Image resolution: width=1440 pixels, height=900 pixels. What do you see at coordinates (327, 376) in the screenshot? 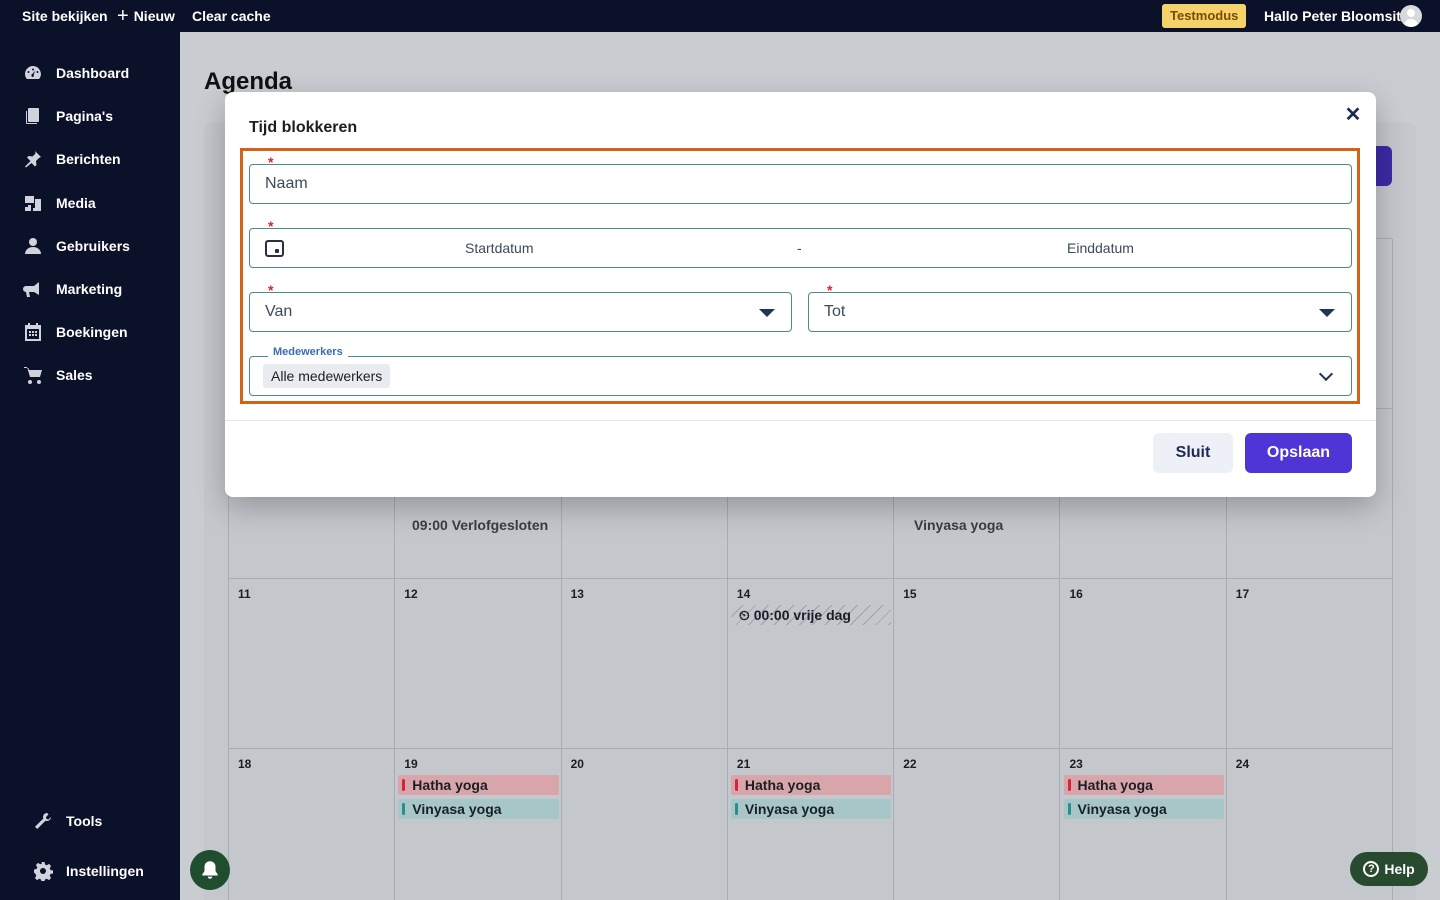
I see `staff-chip: Alle medewerkers` at bounding box center [327, 376].